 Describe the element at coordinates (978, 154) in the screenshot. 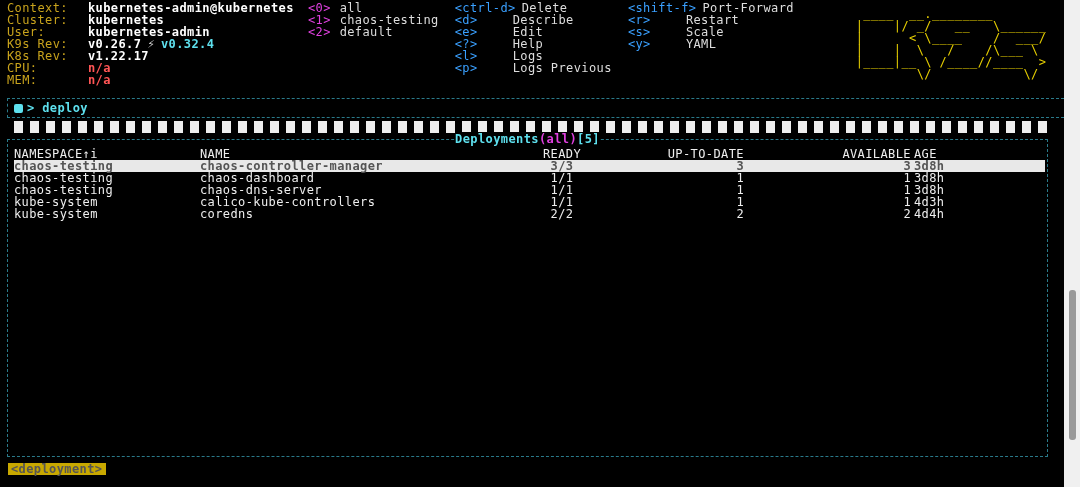

I see `column-header: AGE` at that location.